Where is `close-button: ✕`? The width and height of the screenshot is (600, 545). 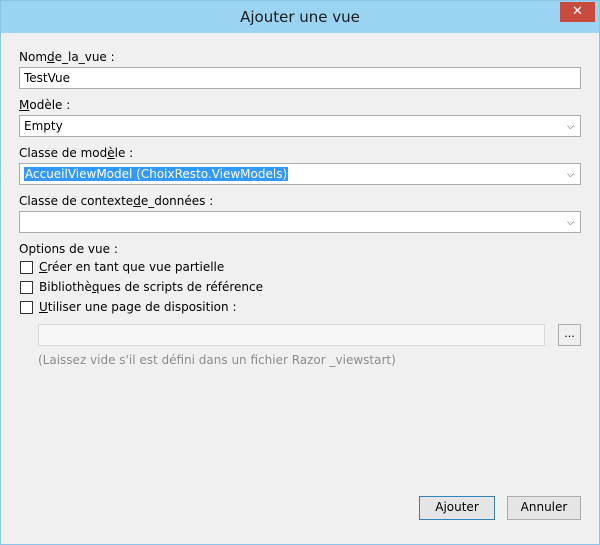
close-button: ✕ is located at coordinates (577, 12).